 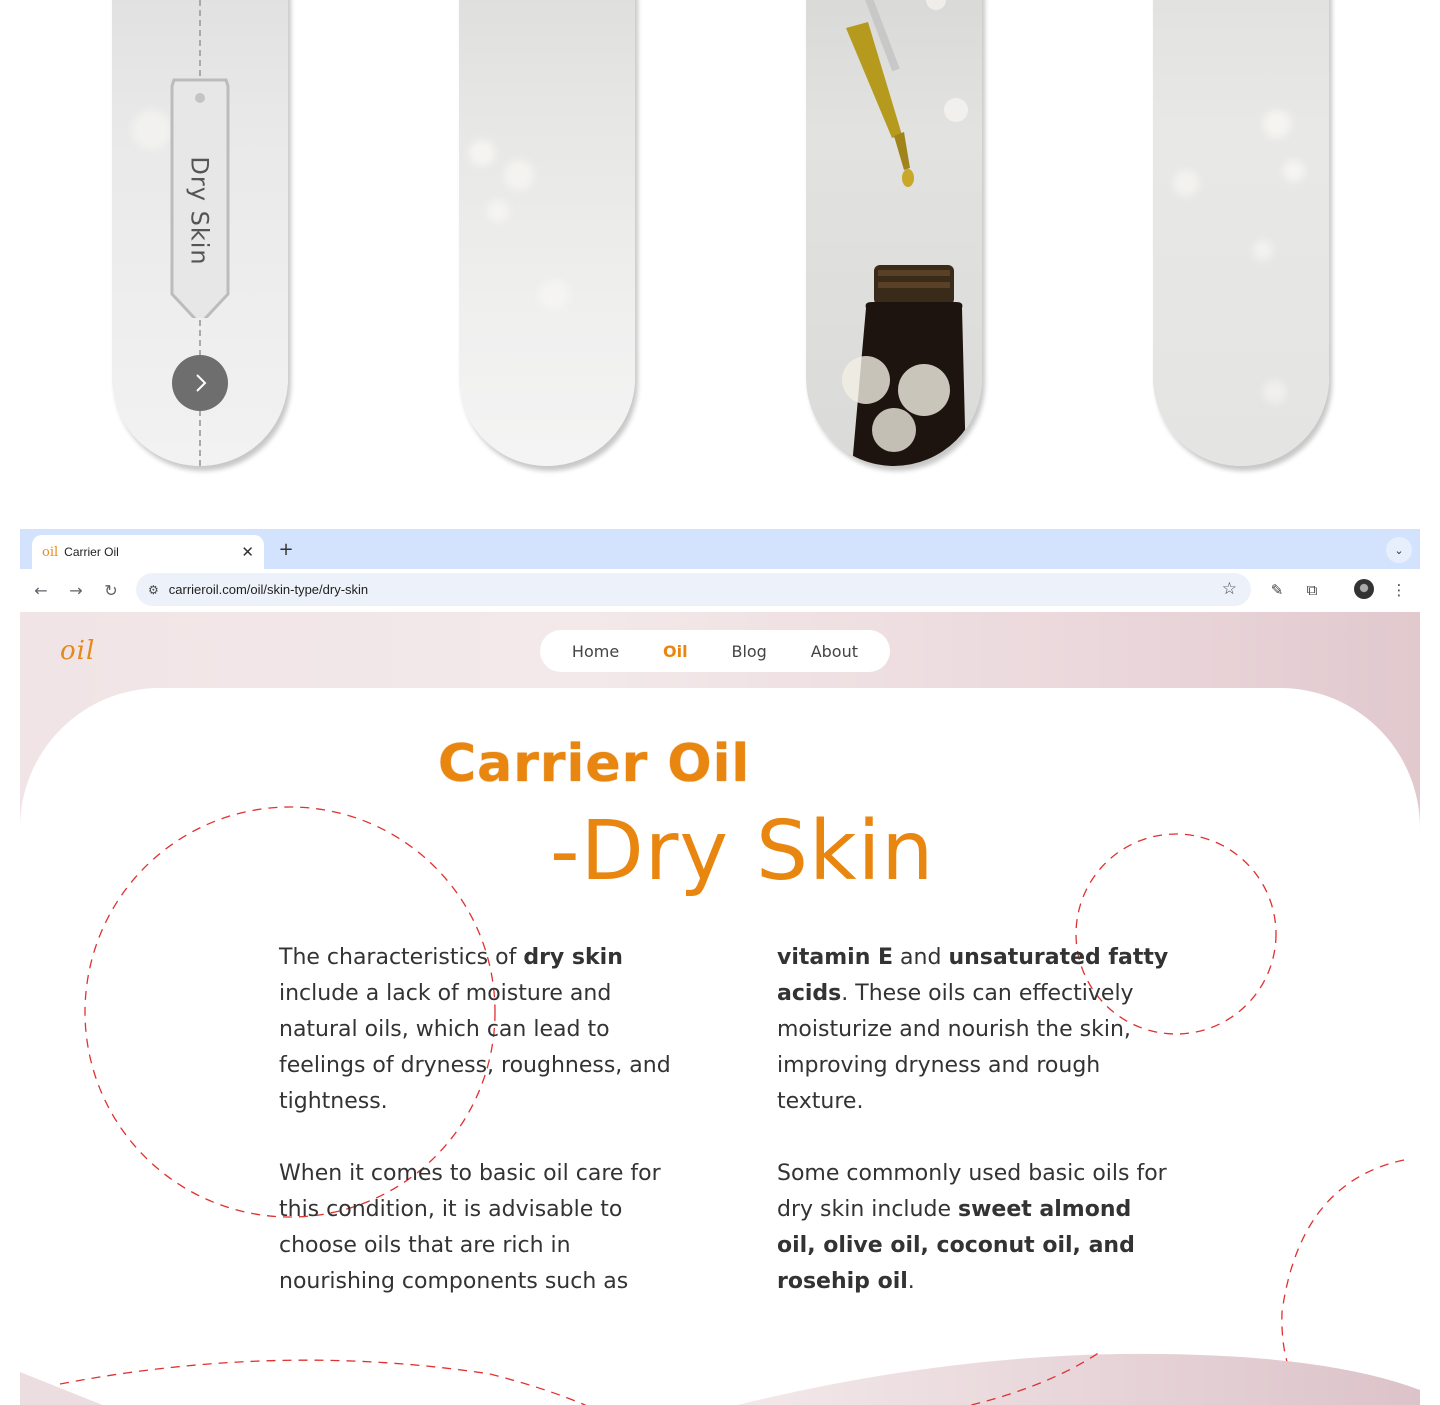 I want to click on blur-spot, so click(x=152, y=130).